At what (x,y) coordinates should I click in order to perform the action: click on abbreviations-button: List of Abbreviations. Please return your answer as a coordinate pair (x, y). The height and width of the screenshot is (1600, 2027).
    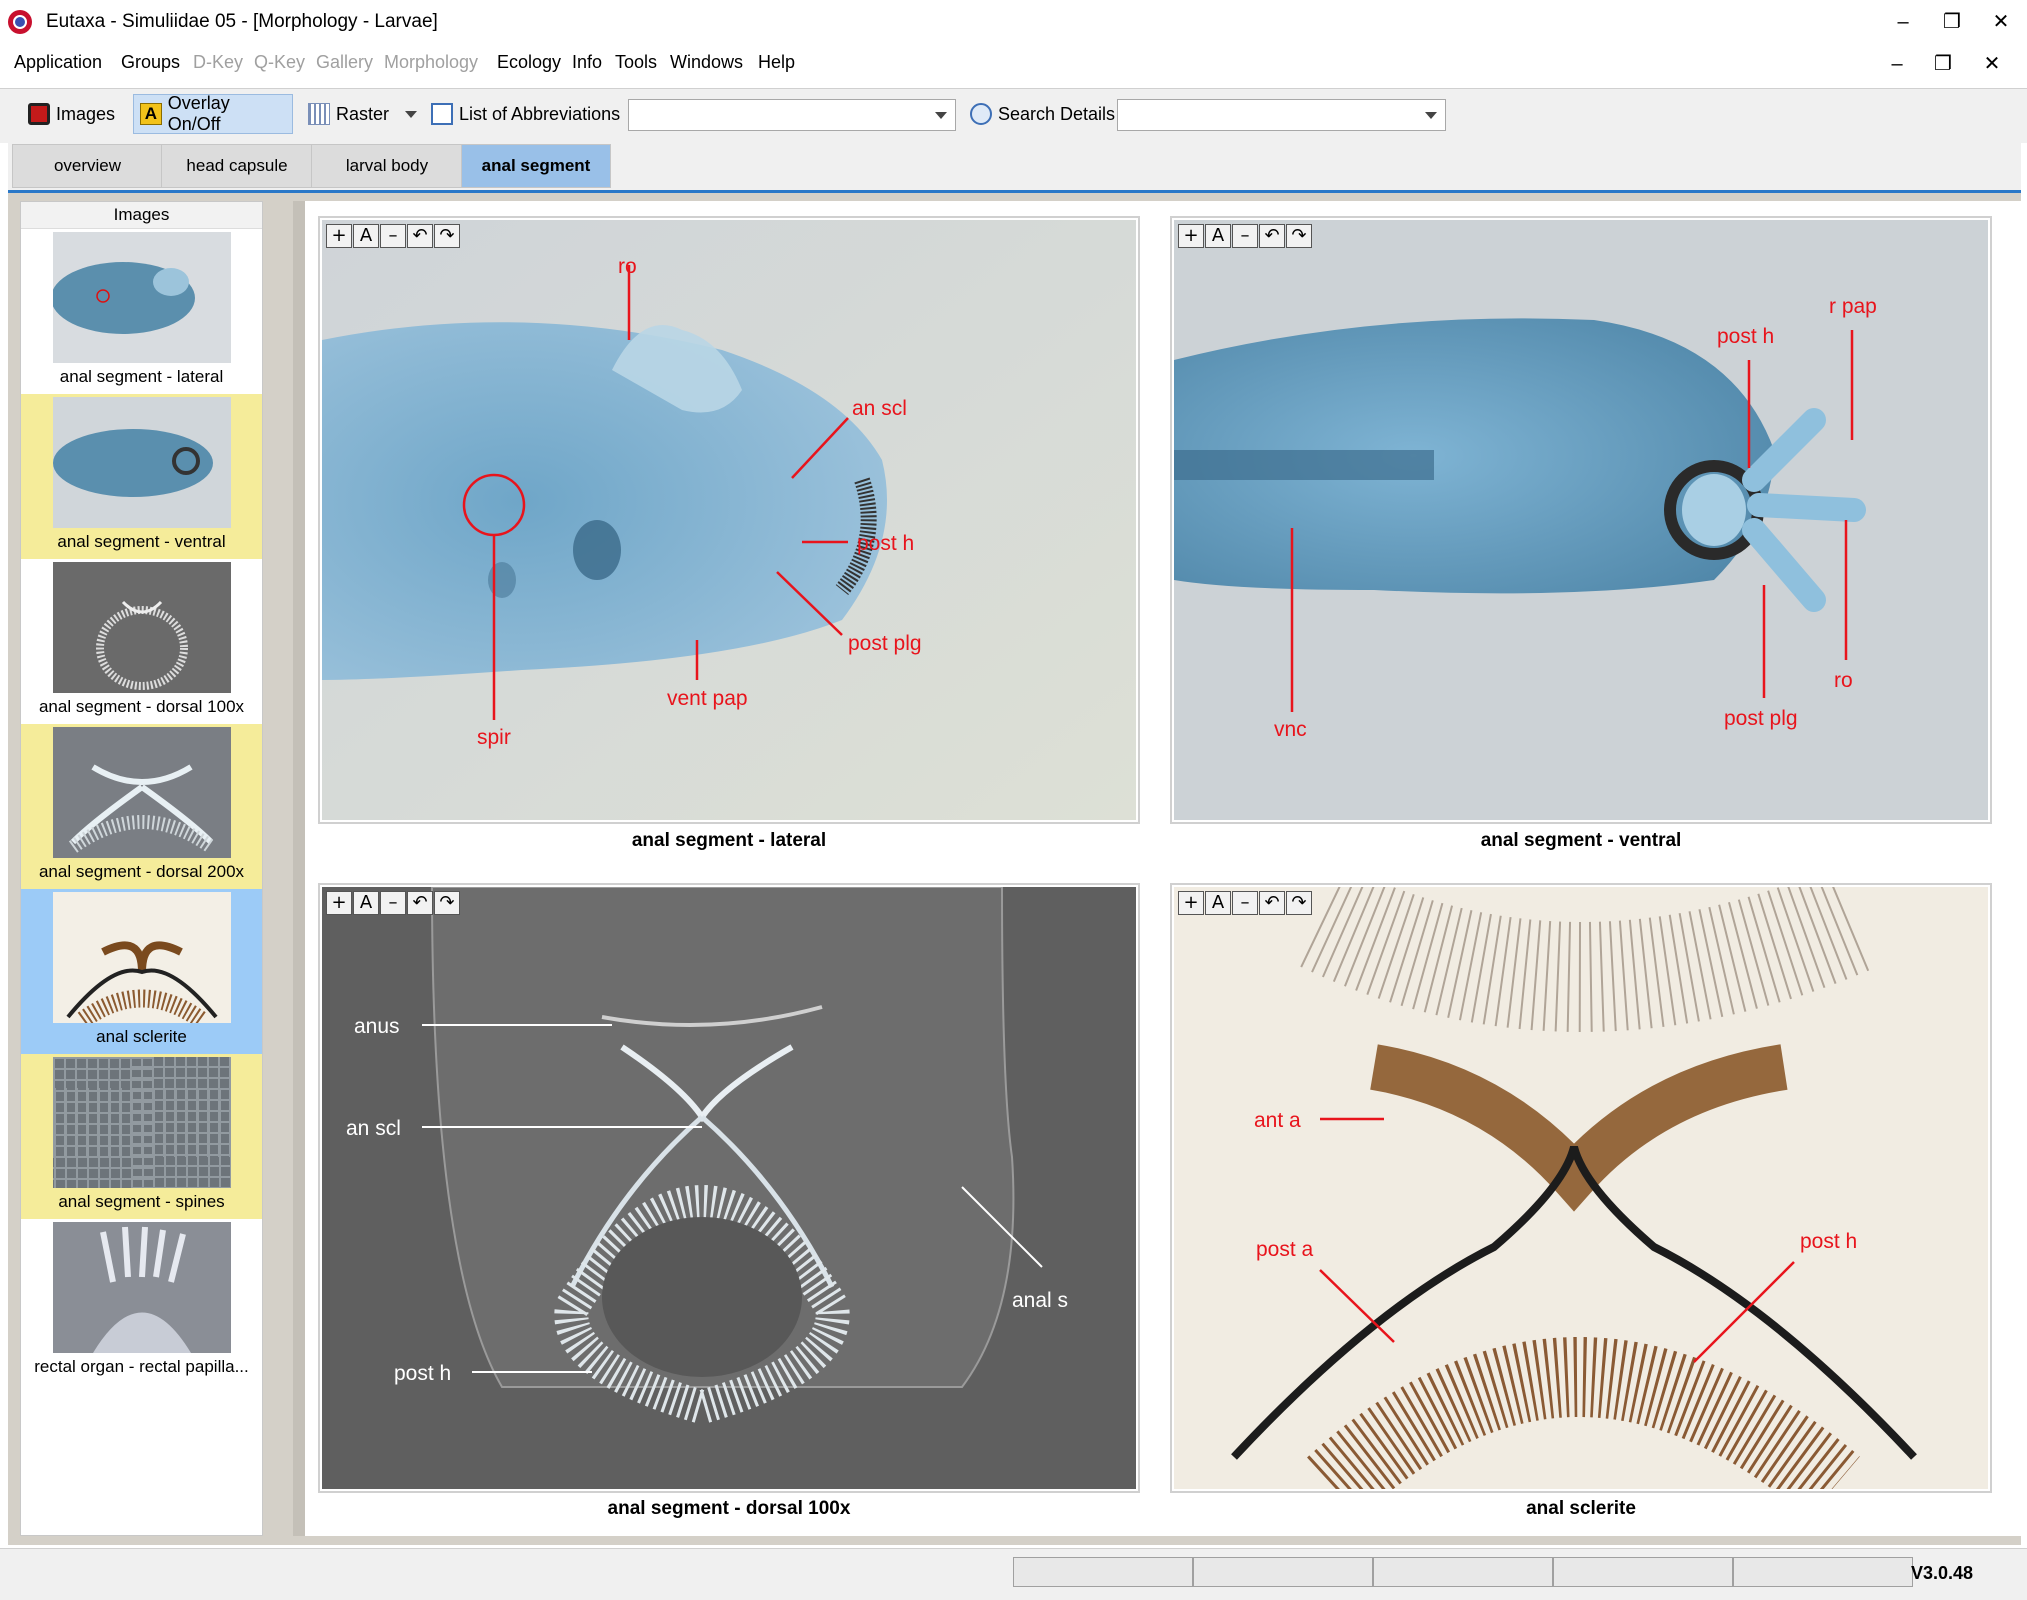
    Looking at the image, I should click on (525, 114).